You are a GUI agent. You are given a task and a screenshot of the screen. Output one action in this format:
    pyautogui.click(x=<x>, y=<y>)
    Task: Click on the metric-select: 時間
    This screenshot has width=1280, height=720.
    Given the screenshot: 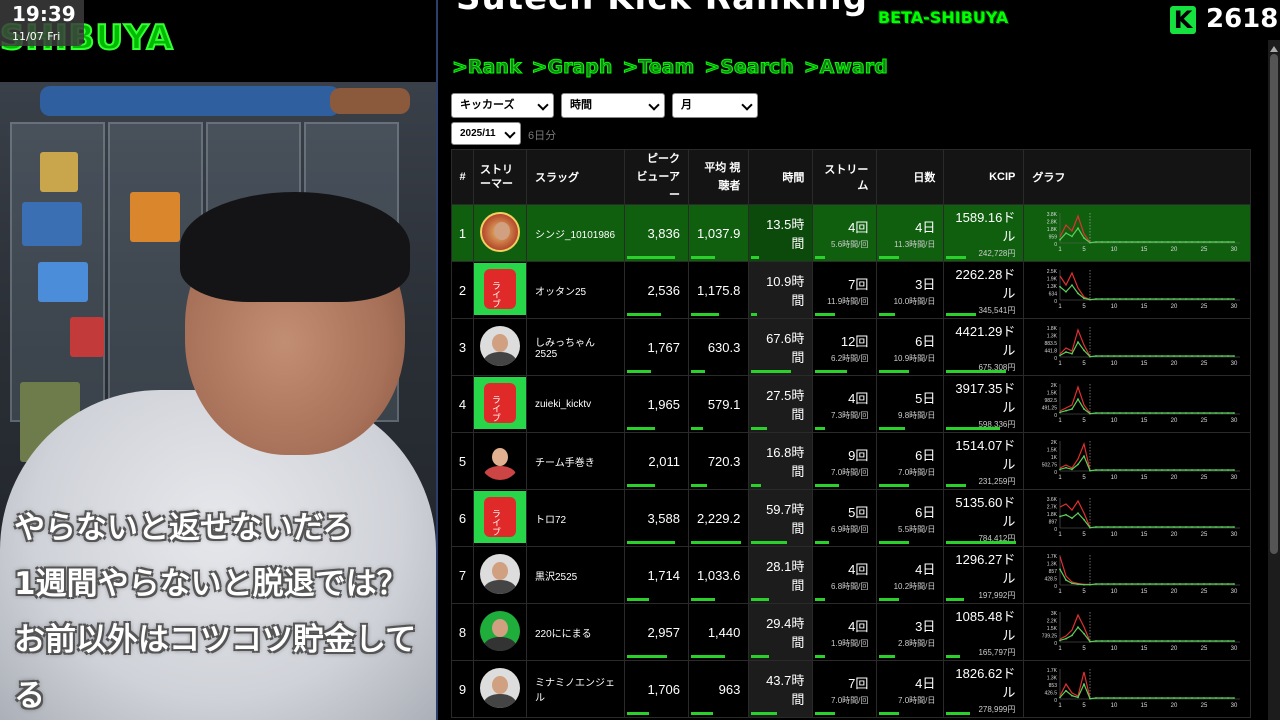 What is the action you would take?
    pyautogui.click(x=613, y=105)
    